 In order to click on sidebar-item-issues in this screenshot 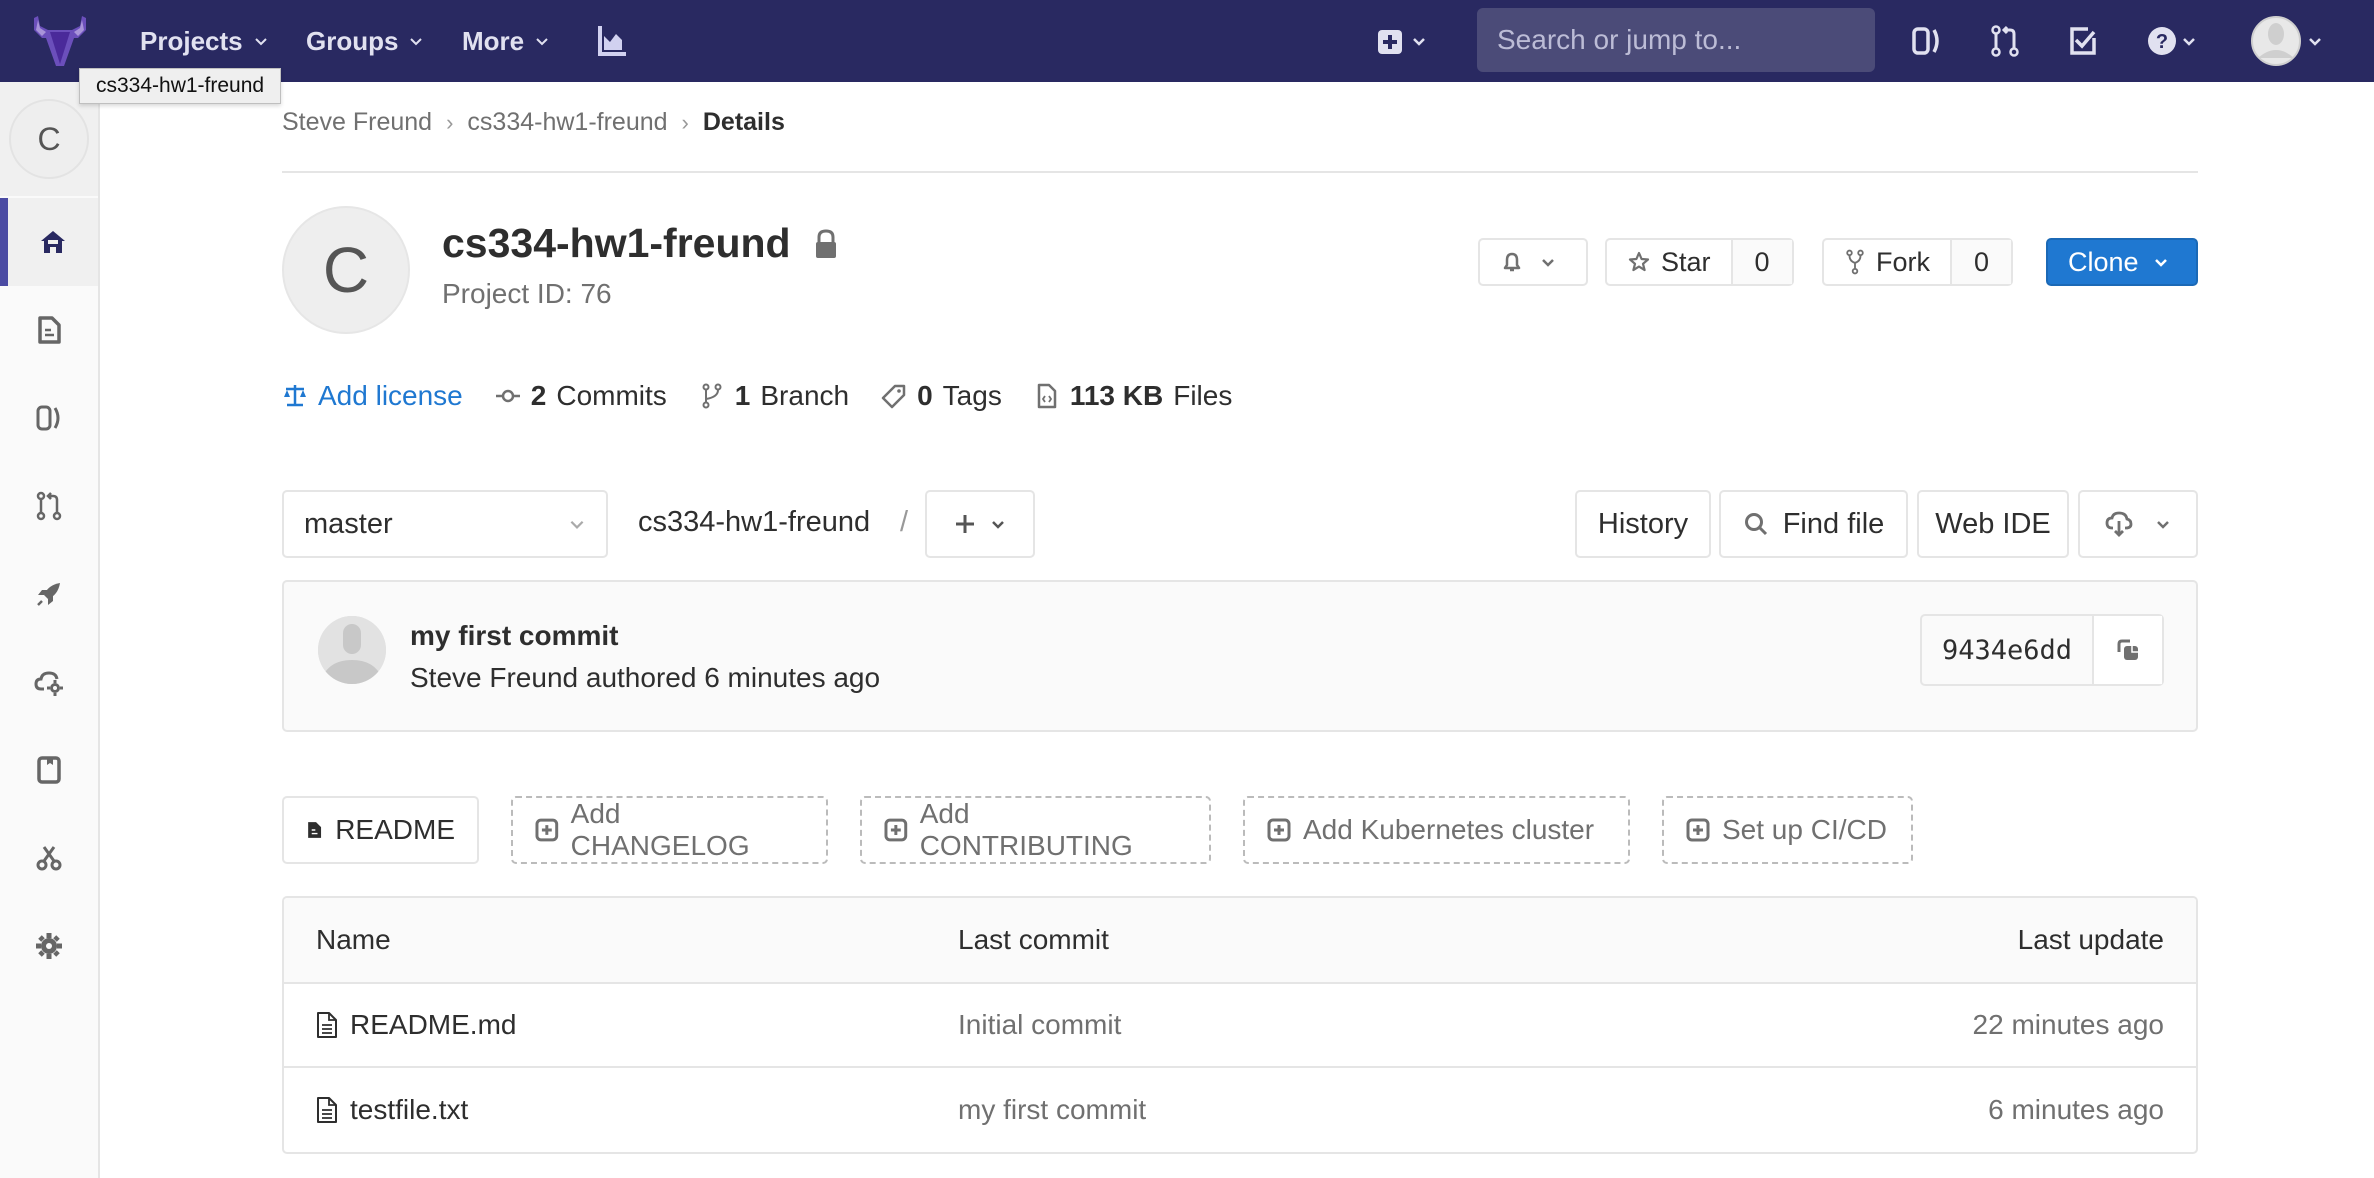, I will do `click(49, 418)`.